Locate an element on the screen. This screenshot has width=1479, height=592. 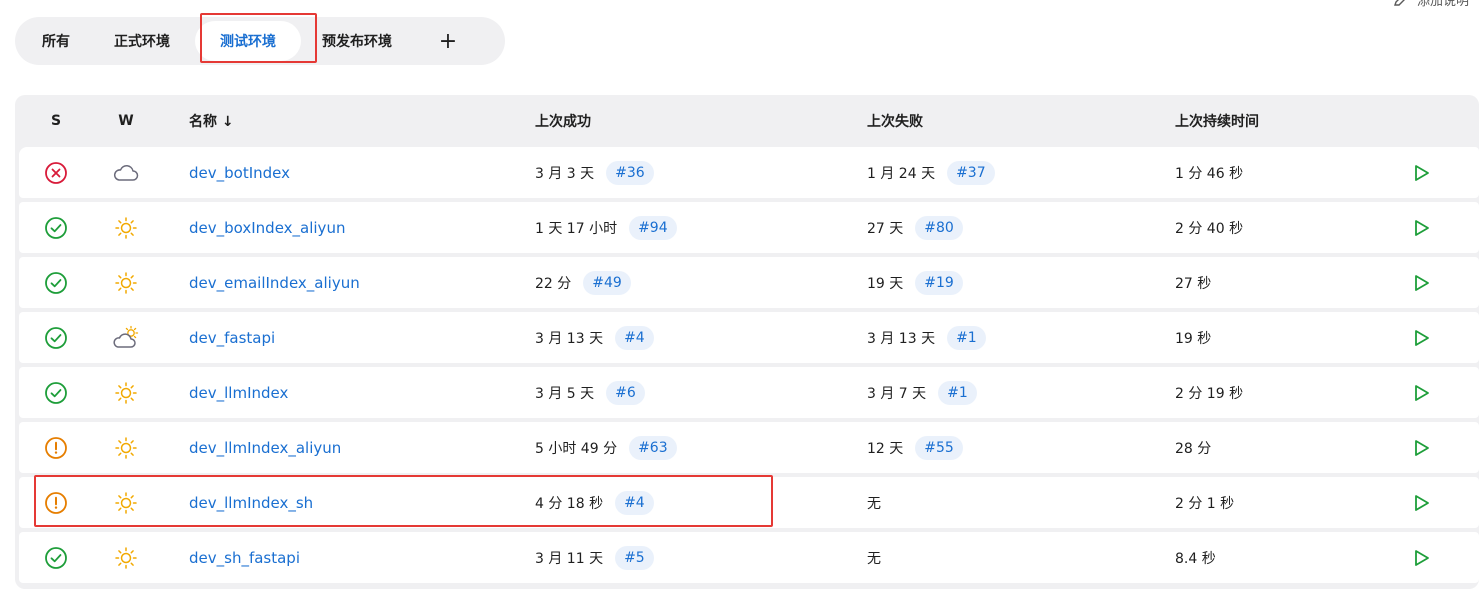
add-view-button: + is located at coordinates (448, 41).